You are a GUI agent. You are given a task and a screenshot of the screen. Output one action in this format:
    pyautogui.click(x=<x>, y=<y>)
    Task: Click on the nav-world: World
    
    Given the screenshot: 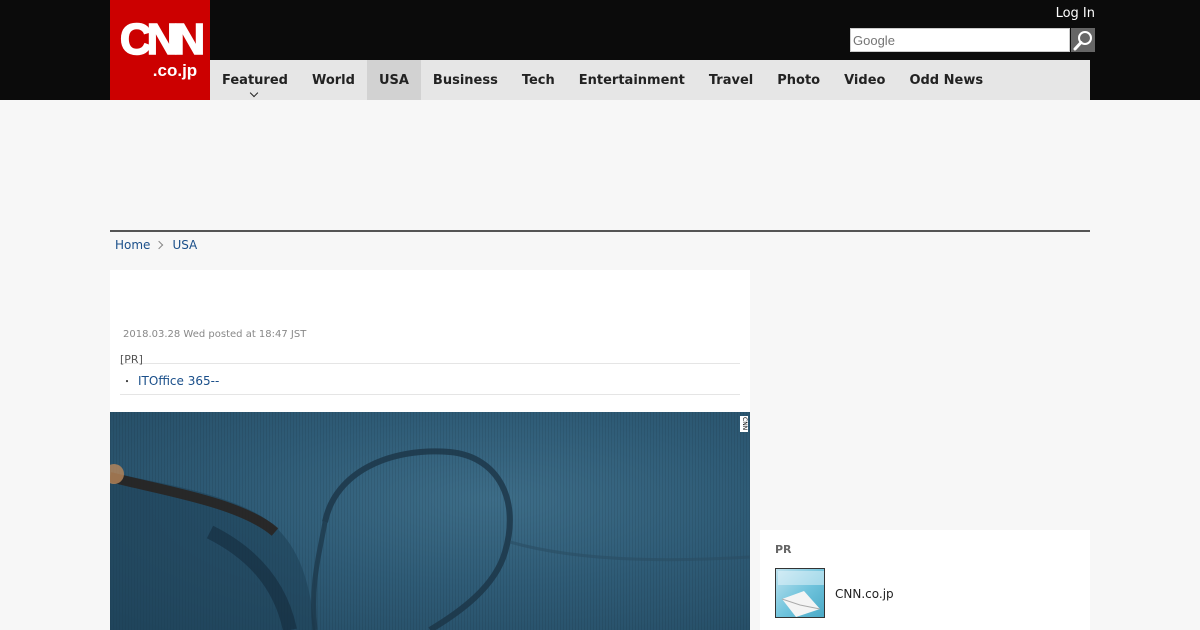 What is the action you would take?
    pyautogui.click(x=333, y=80)
    